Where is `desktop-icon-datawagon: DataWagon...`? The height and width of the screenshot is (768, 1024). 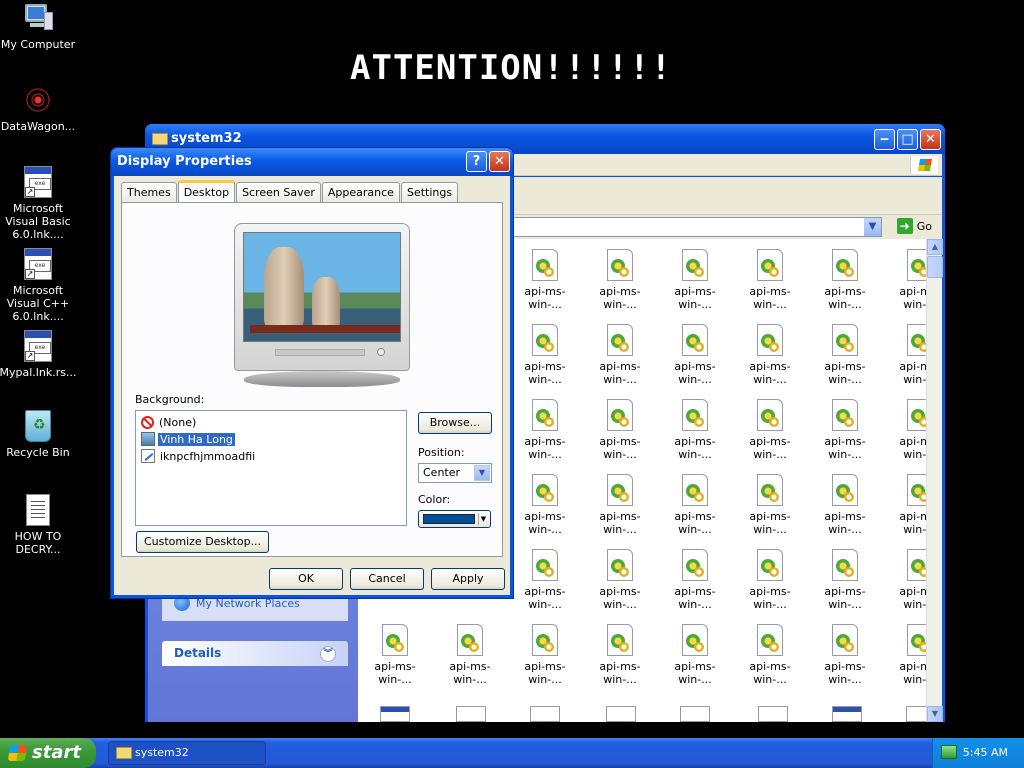 desktop-icon-datawagon: DataWagon... is located at coordinates (39, 108).